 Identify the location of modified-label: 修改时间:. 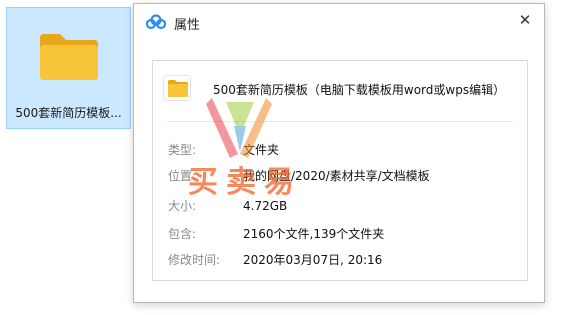
(194, 260).